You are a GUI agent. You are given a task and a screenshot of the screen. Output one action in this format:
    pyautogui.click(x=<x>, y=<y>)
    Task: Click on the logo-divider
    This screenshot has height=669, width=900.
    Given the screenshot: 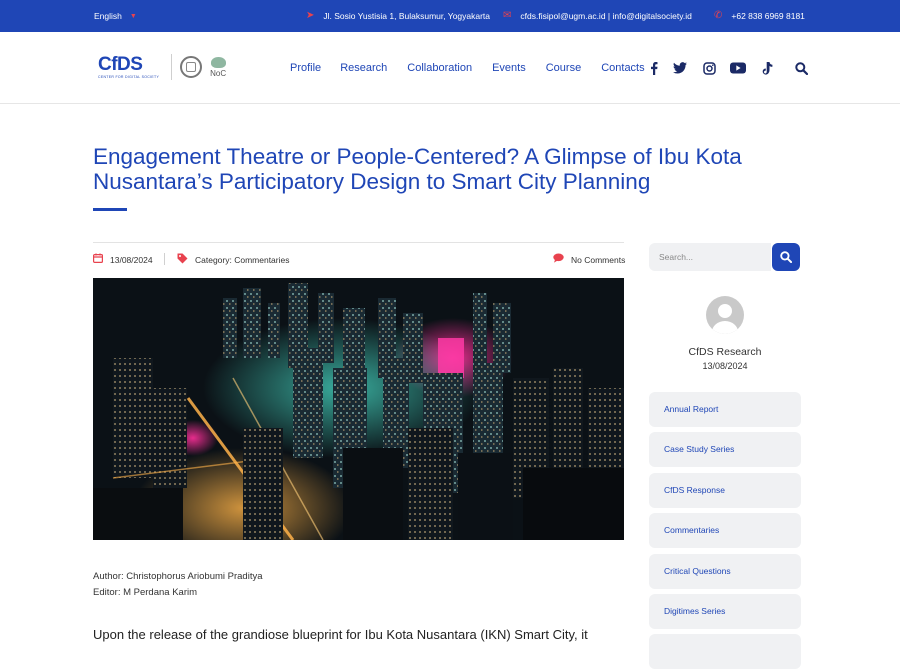 What is the action you would take?
    pyautogui.click(x=172, y=67)
    